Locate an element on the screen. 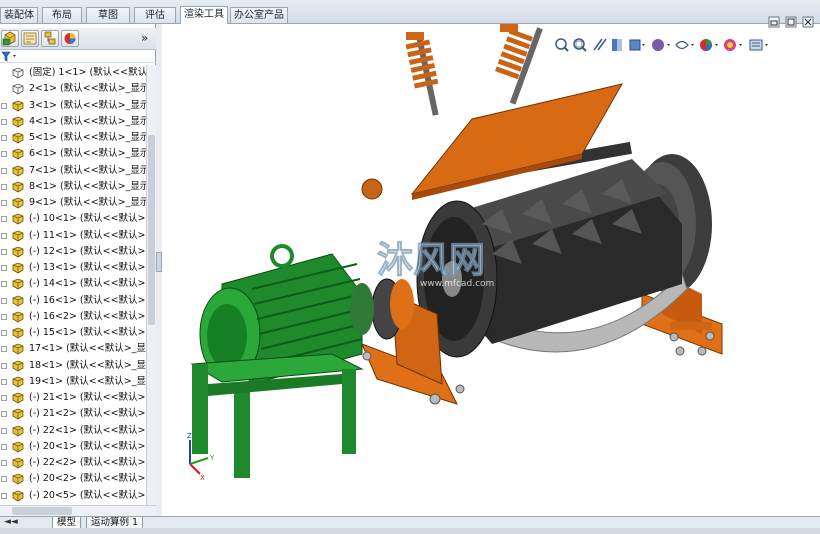 This screenshot has height=534, width=820. zoom-area-icon is located at coordinates (580, 45).